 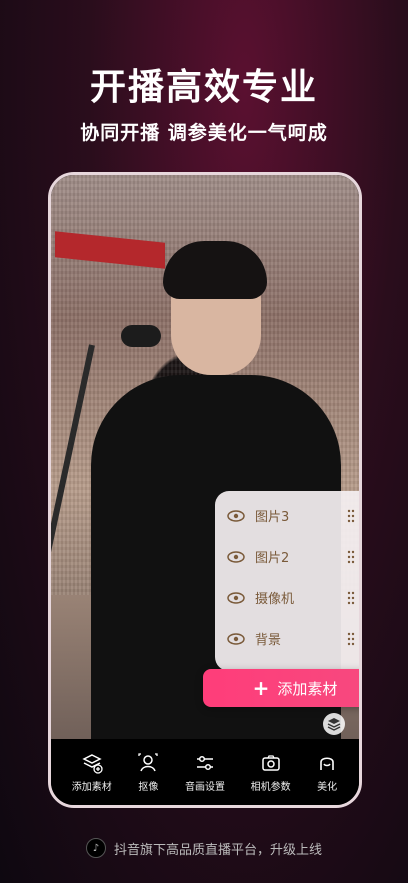 I want to click on layer-row: 摄像机, so click(x=287, y=597).